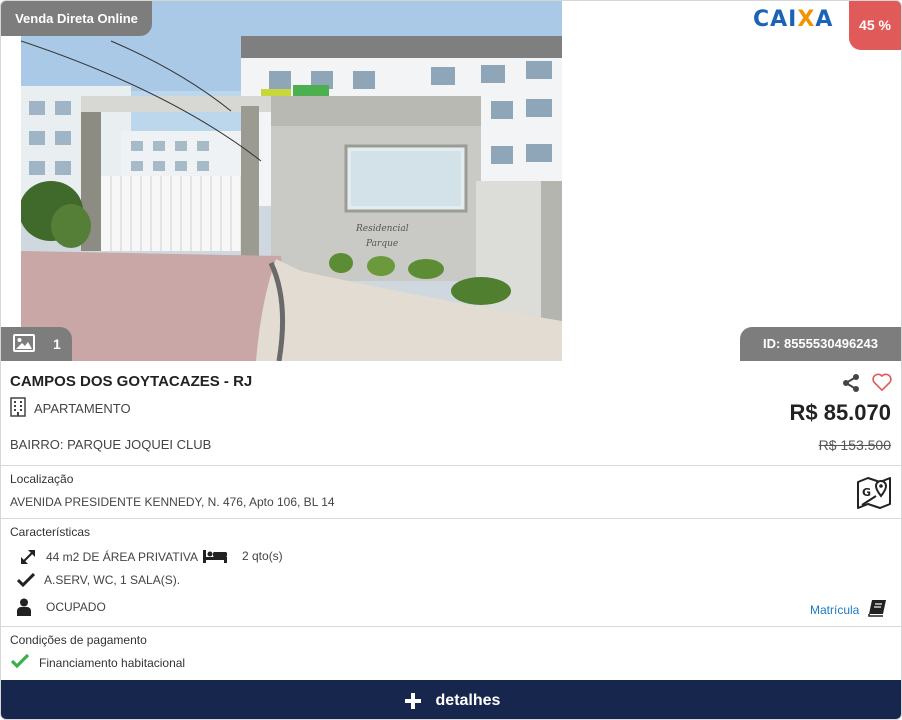  What do you see at coordinates (840, 412) in the screenshot?
I see `current-price: R$ 85.070` at bounding box center [840, 412].